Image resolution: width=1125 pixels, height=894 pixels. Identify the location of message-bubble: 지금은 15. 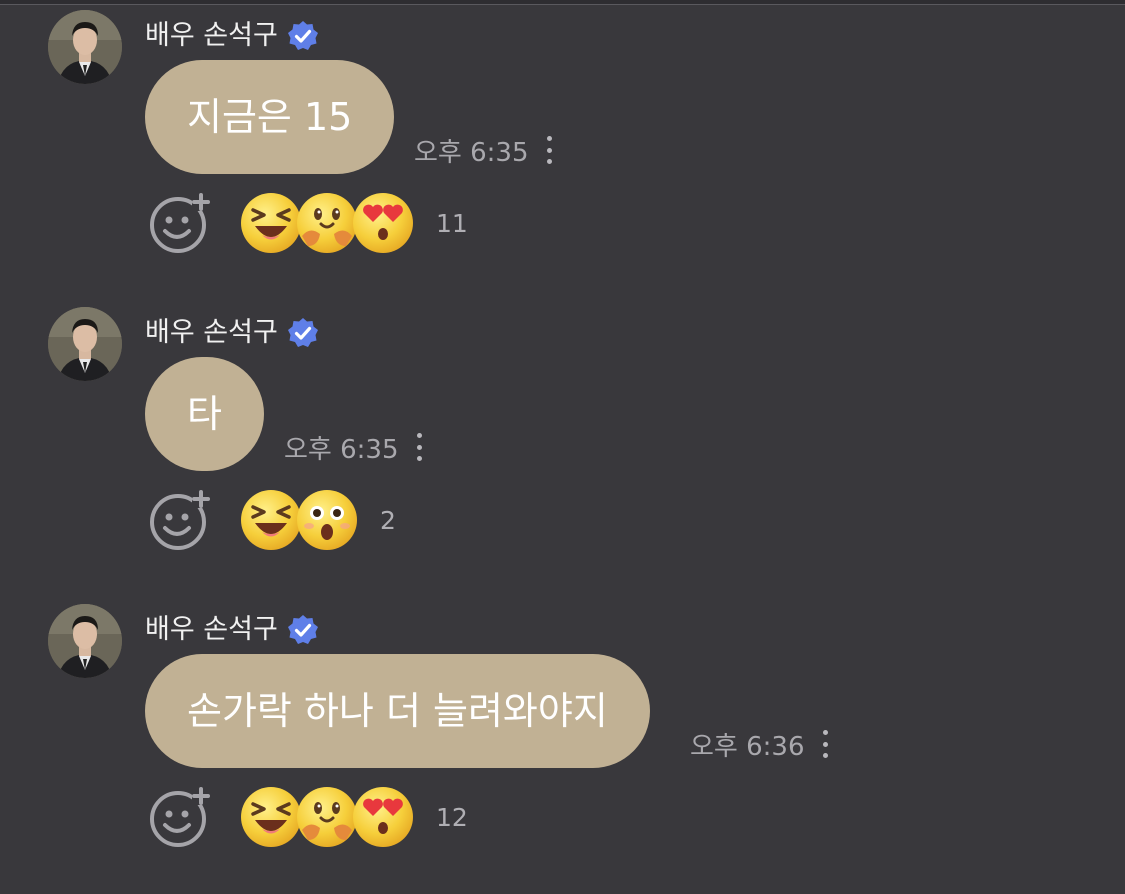
(270, 117).